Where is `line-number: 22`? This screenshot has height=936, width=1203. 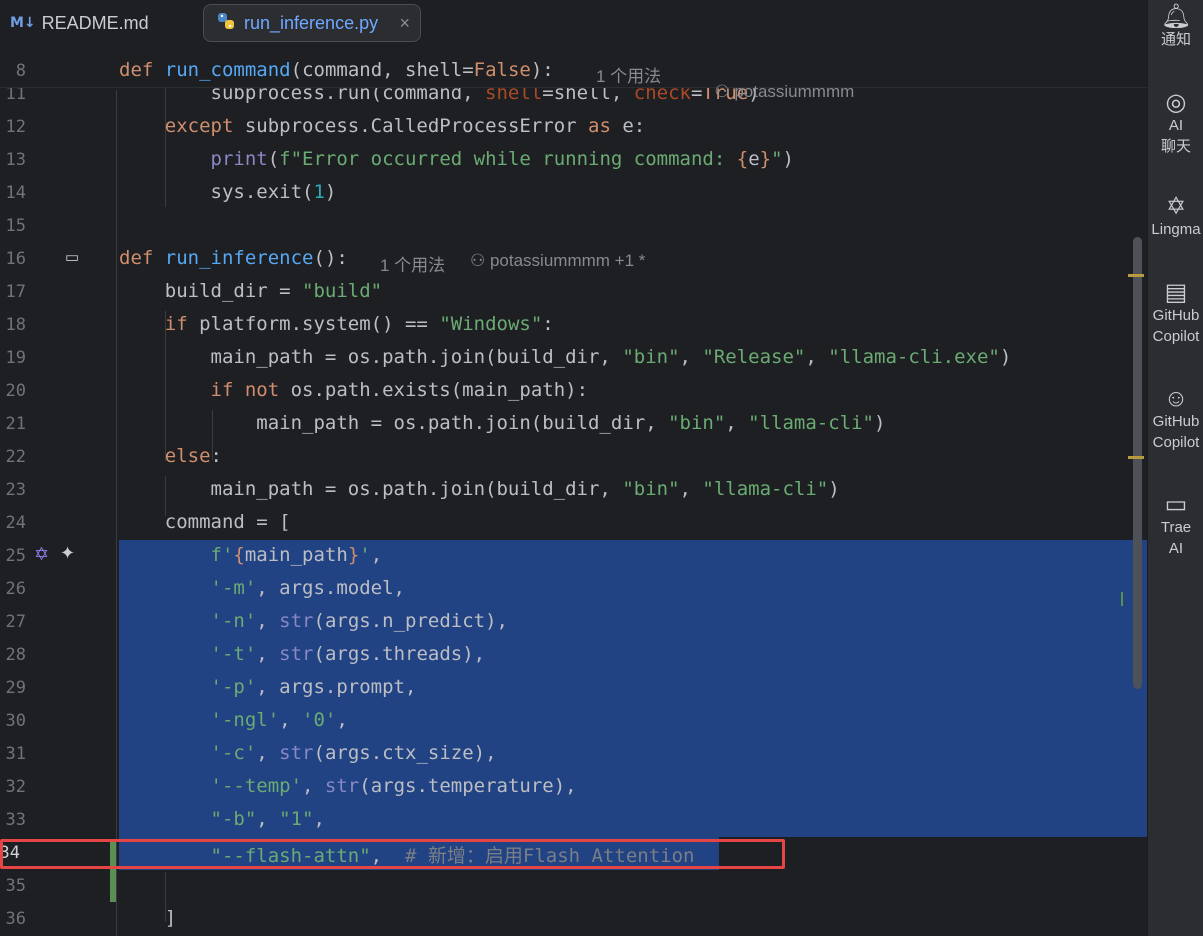 line-number: 22 is located at coordinates (15, 457).